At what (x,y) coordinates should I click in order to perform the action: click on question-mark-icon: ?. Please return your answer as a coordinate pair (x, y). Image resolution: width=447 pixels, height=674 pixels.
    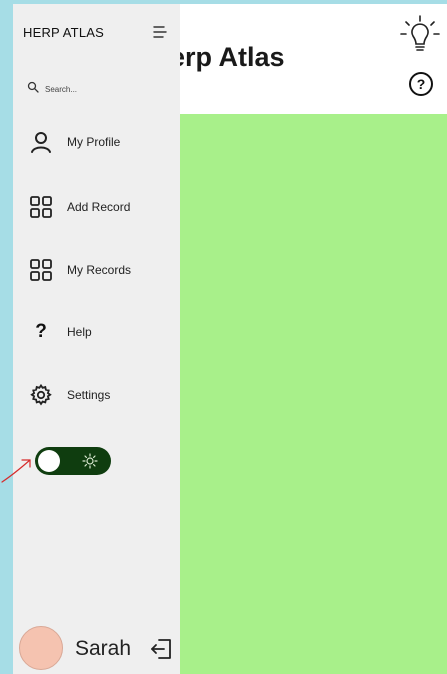
    Looking at the image, I should click on (41, 332).